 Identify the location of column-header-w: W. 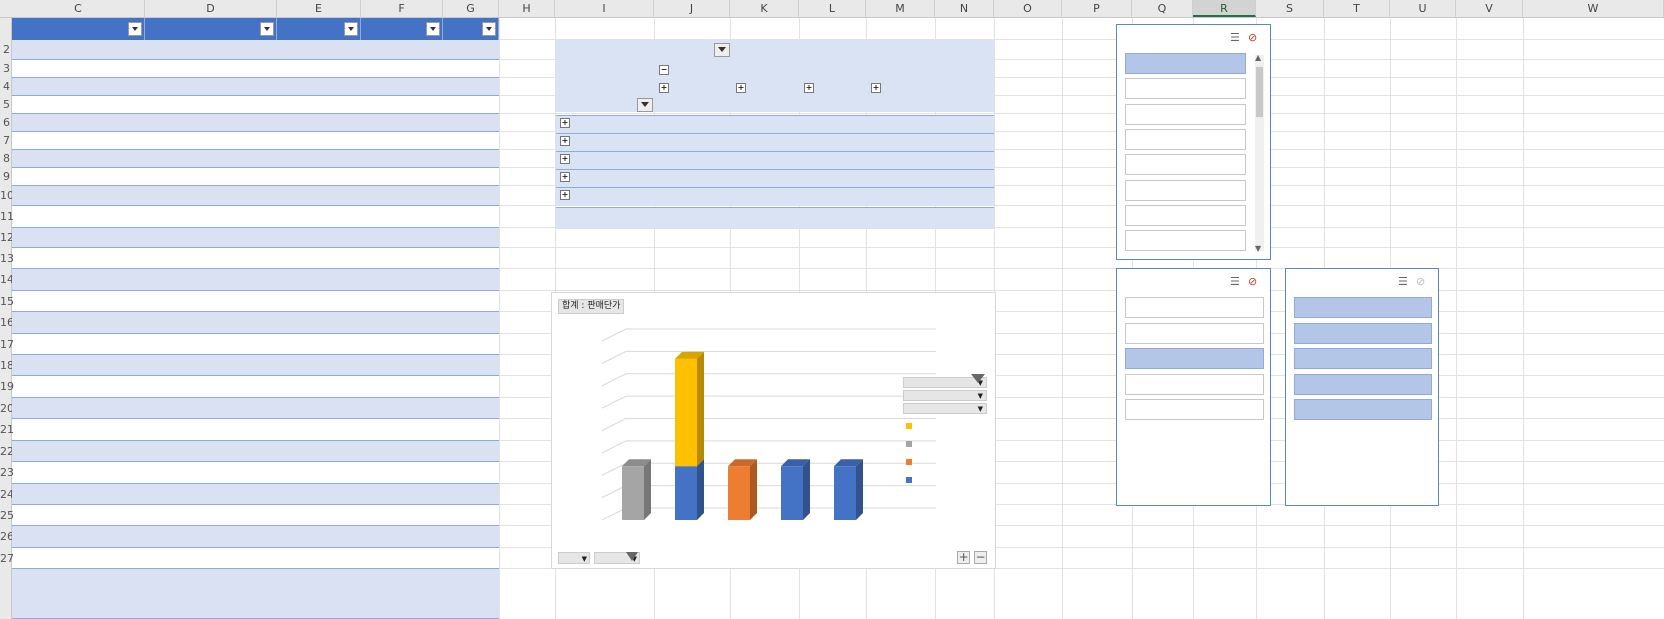
(1593, 8).